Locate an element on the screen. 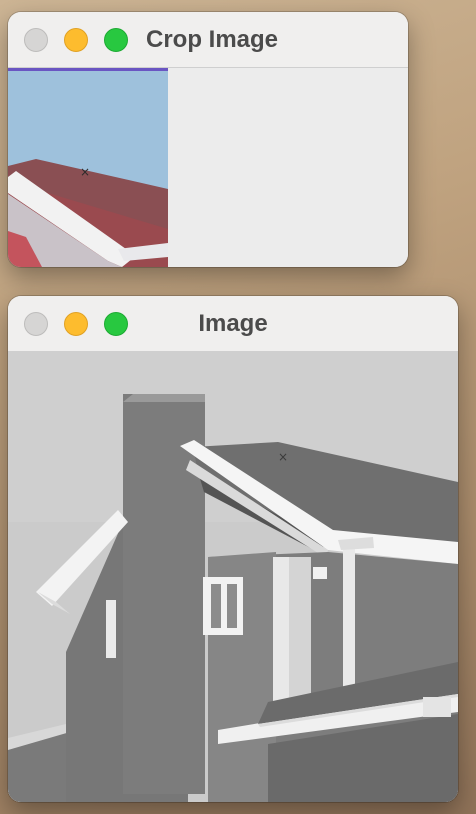  window-title: Image is located at coordinates (233, 323).